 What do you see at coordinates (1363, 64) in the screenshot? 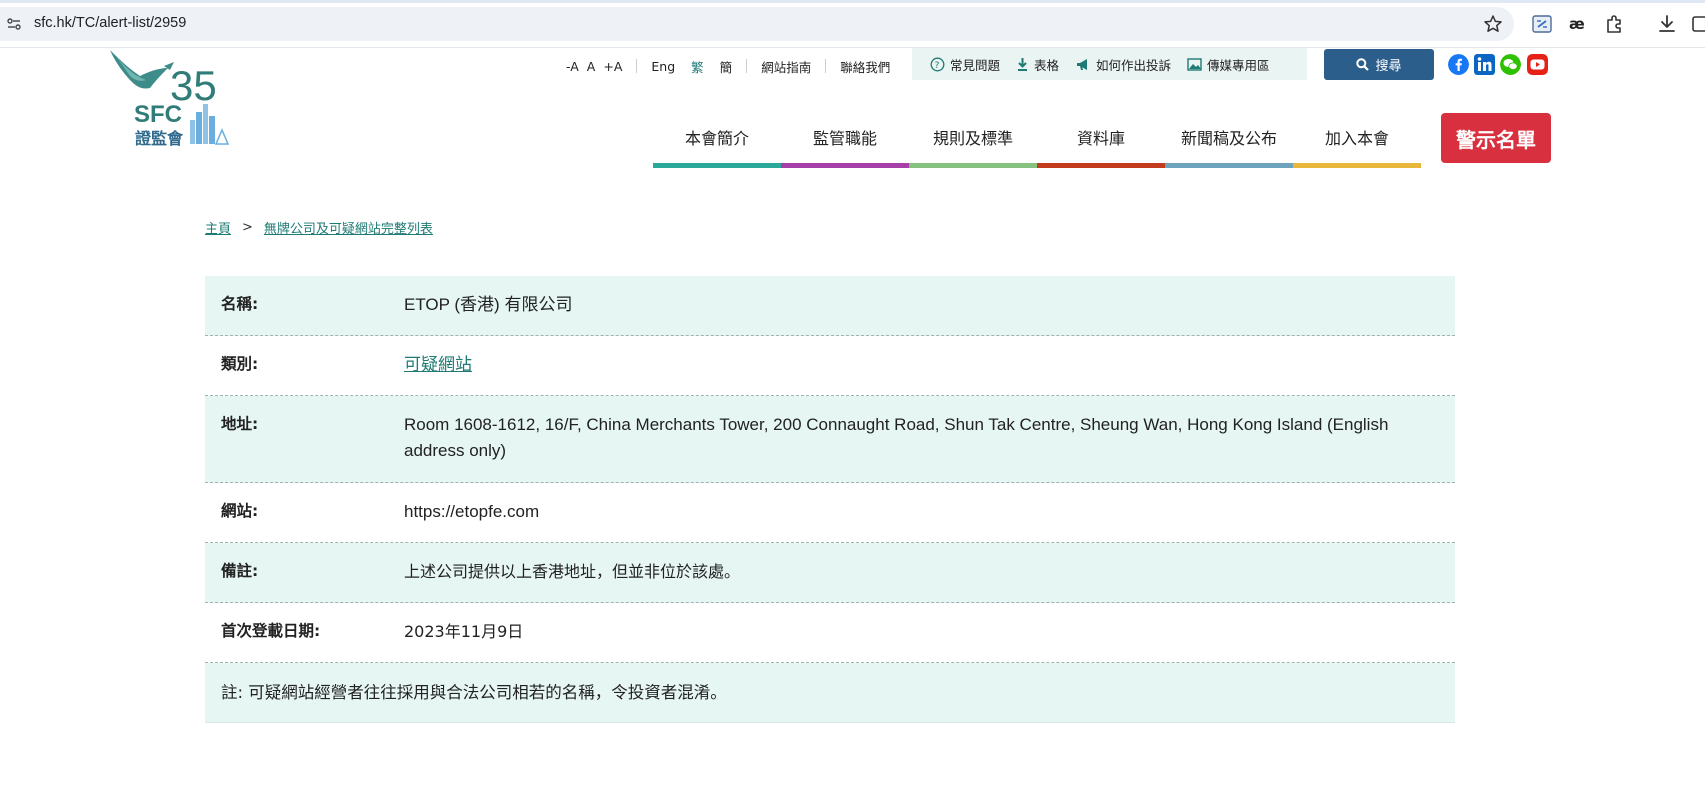
I see `search-icon` at bounding box center [1363, 64].